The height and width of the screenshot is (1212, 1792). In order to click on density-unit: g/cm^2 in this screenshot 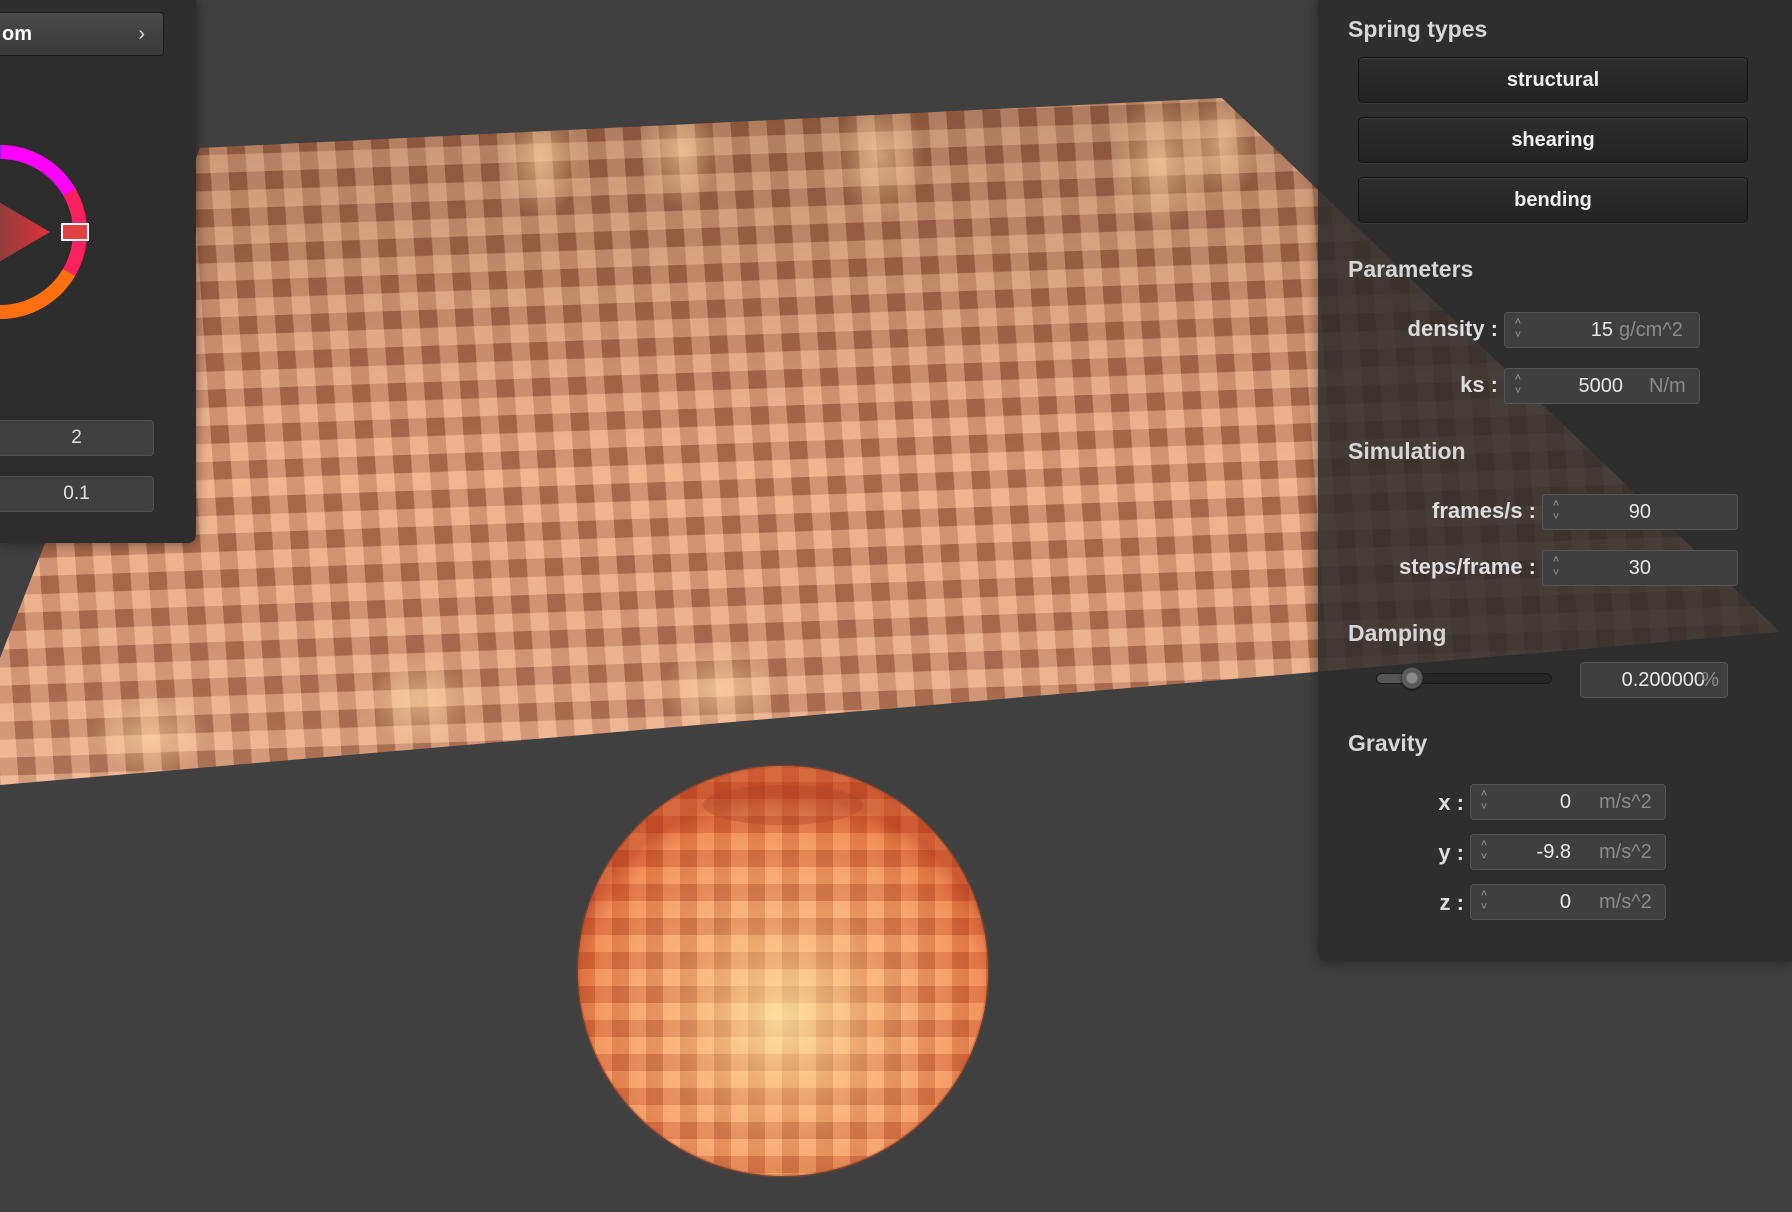, I will do `click(1651, 330)`.